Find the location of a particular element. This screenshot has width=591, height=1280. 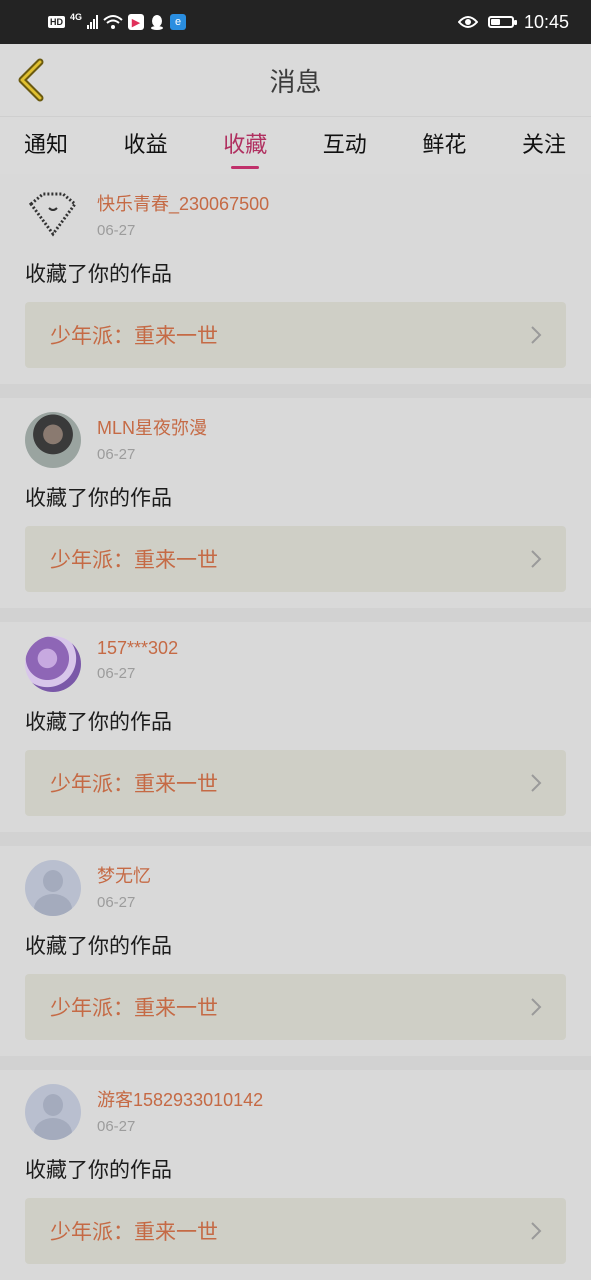

chevron-left-icon is located at coordinates (31, 80).